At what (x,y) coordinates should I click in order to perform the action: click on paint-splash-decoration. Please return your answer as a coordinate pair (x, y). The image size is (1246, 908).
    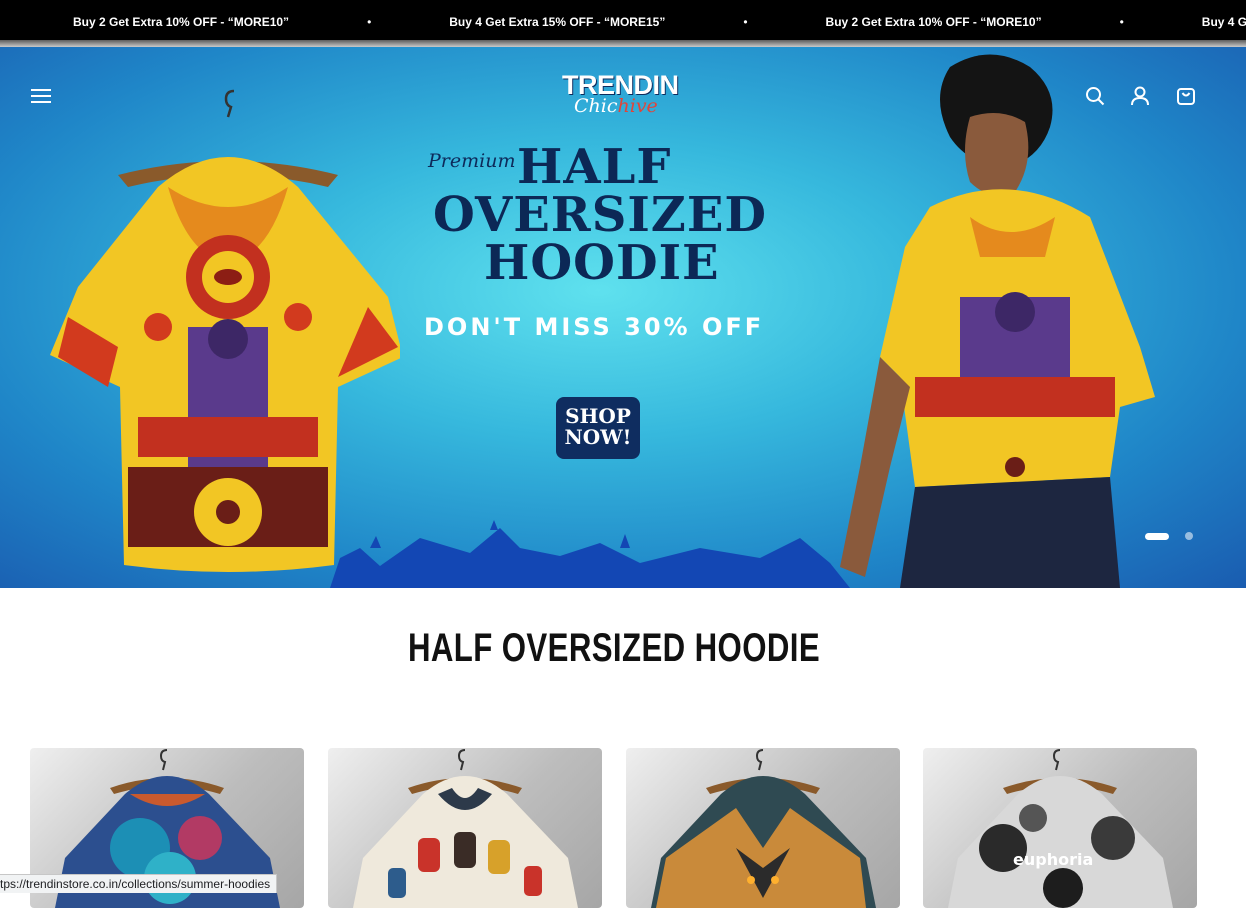
    Looking at the image, I should click on (590, 554).